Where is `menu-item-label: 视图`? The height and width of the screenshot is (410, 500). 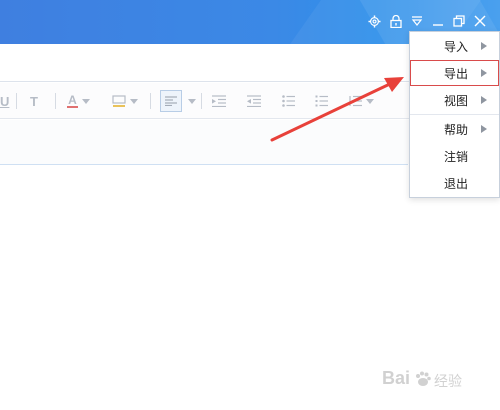
menu-item-label: 视图 is located at coordinates (456, 100).